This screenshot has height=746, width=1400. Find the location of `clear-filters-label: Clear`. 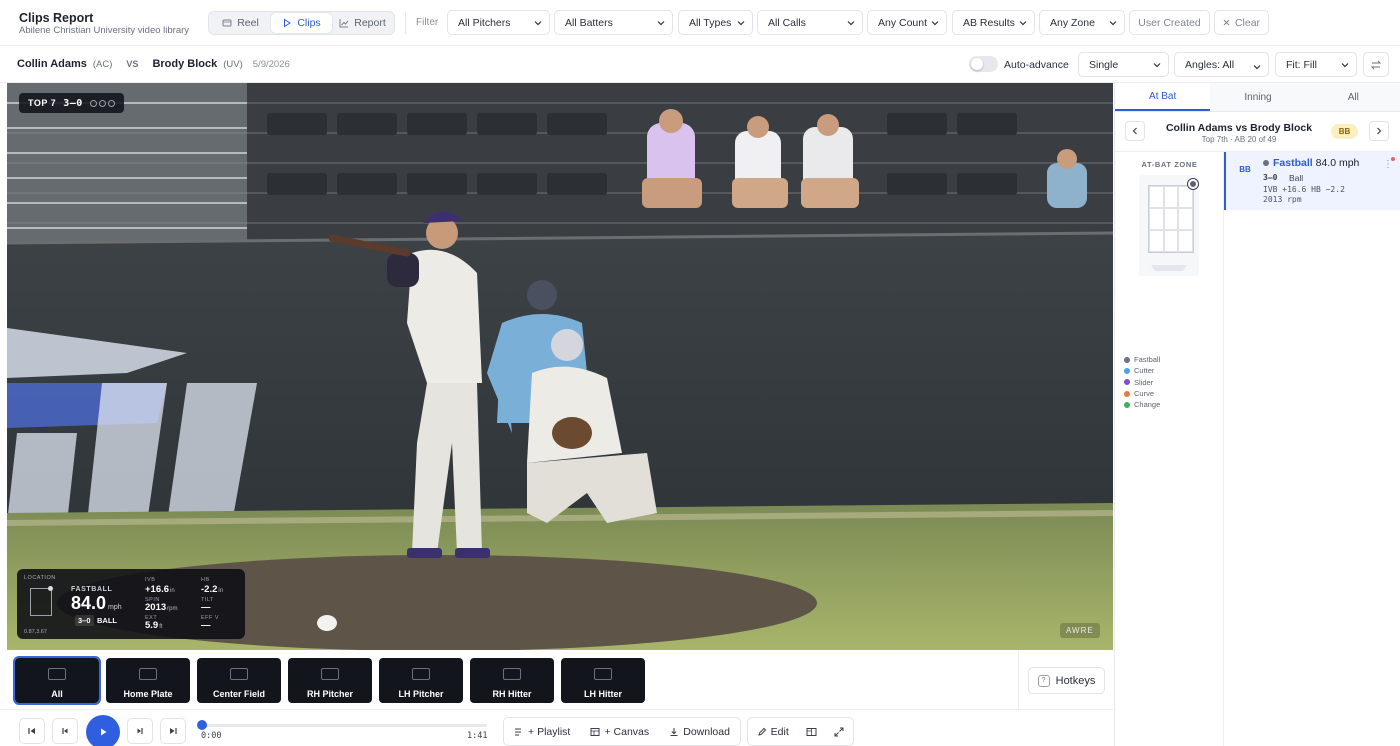

clear-filters-label: Clear is located at coordinates (1247, 22).